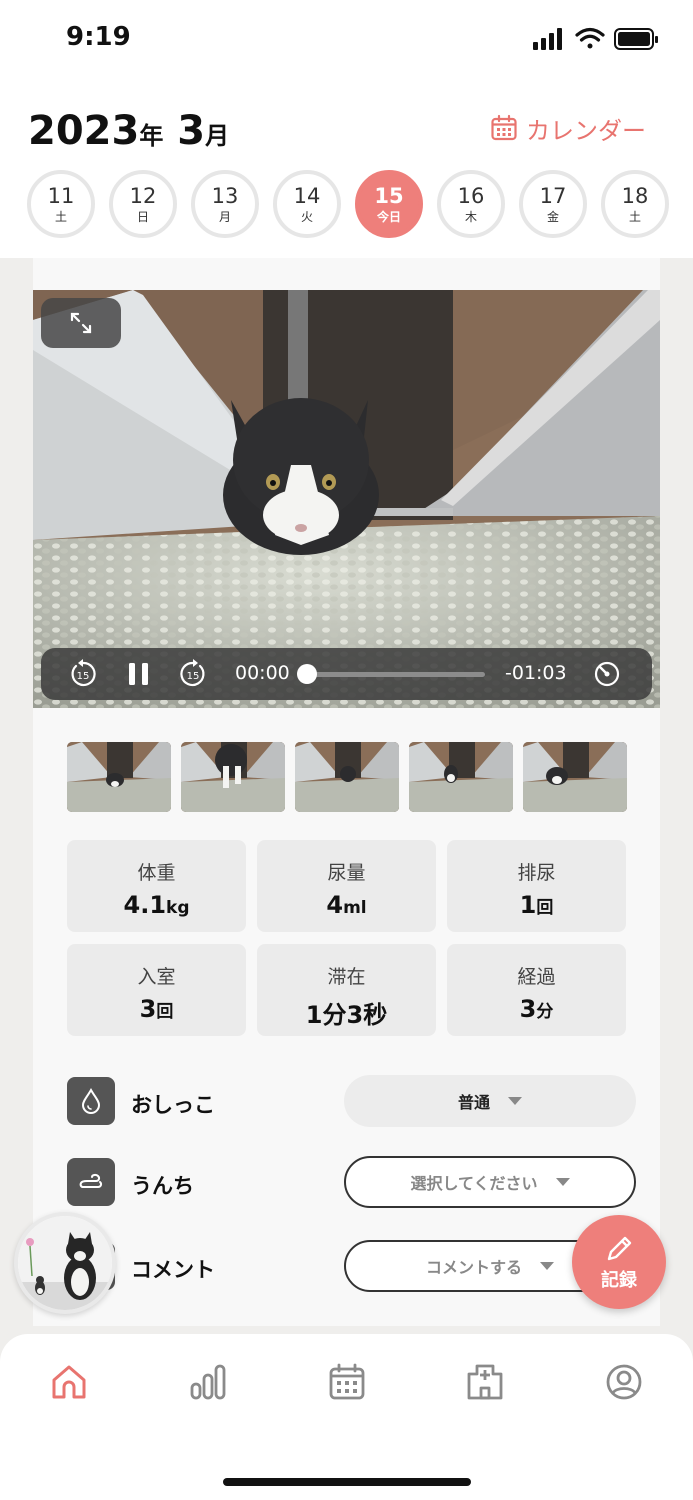 This screenshot has width=693, height=1500. Describe the element at coordinates (346, 990) in the screenshot. I see `stat-stay-duration: 滞在 1分3秒` at that location.